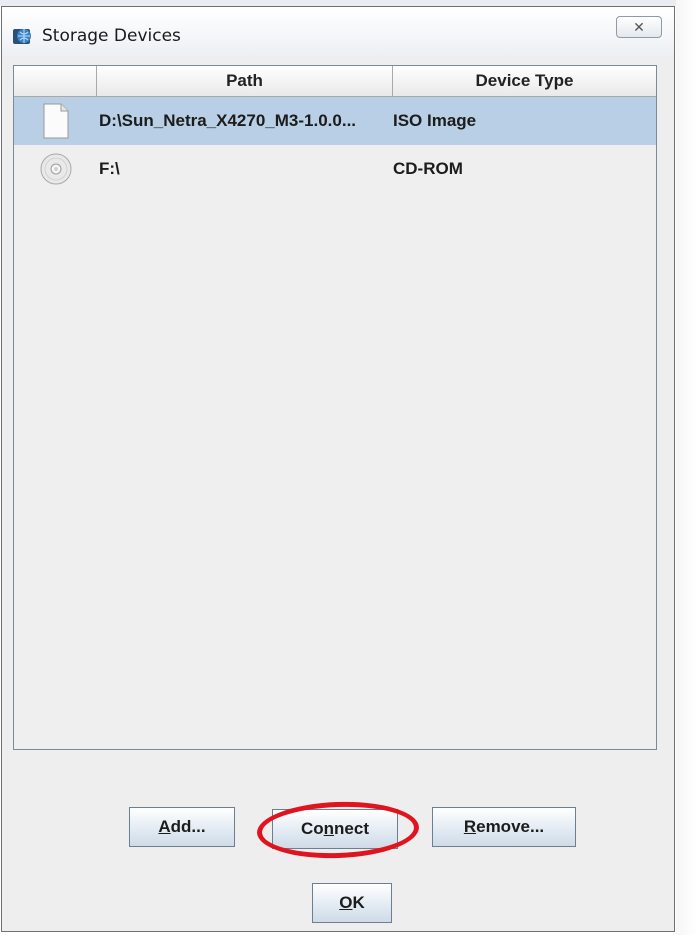  Describe the element at coordinates (245, 81) in the screenshot. I see `column-header-path: Path` at that location.